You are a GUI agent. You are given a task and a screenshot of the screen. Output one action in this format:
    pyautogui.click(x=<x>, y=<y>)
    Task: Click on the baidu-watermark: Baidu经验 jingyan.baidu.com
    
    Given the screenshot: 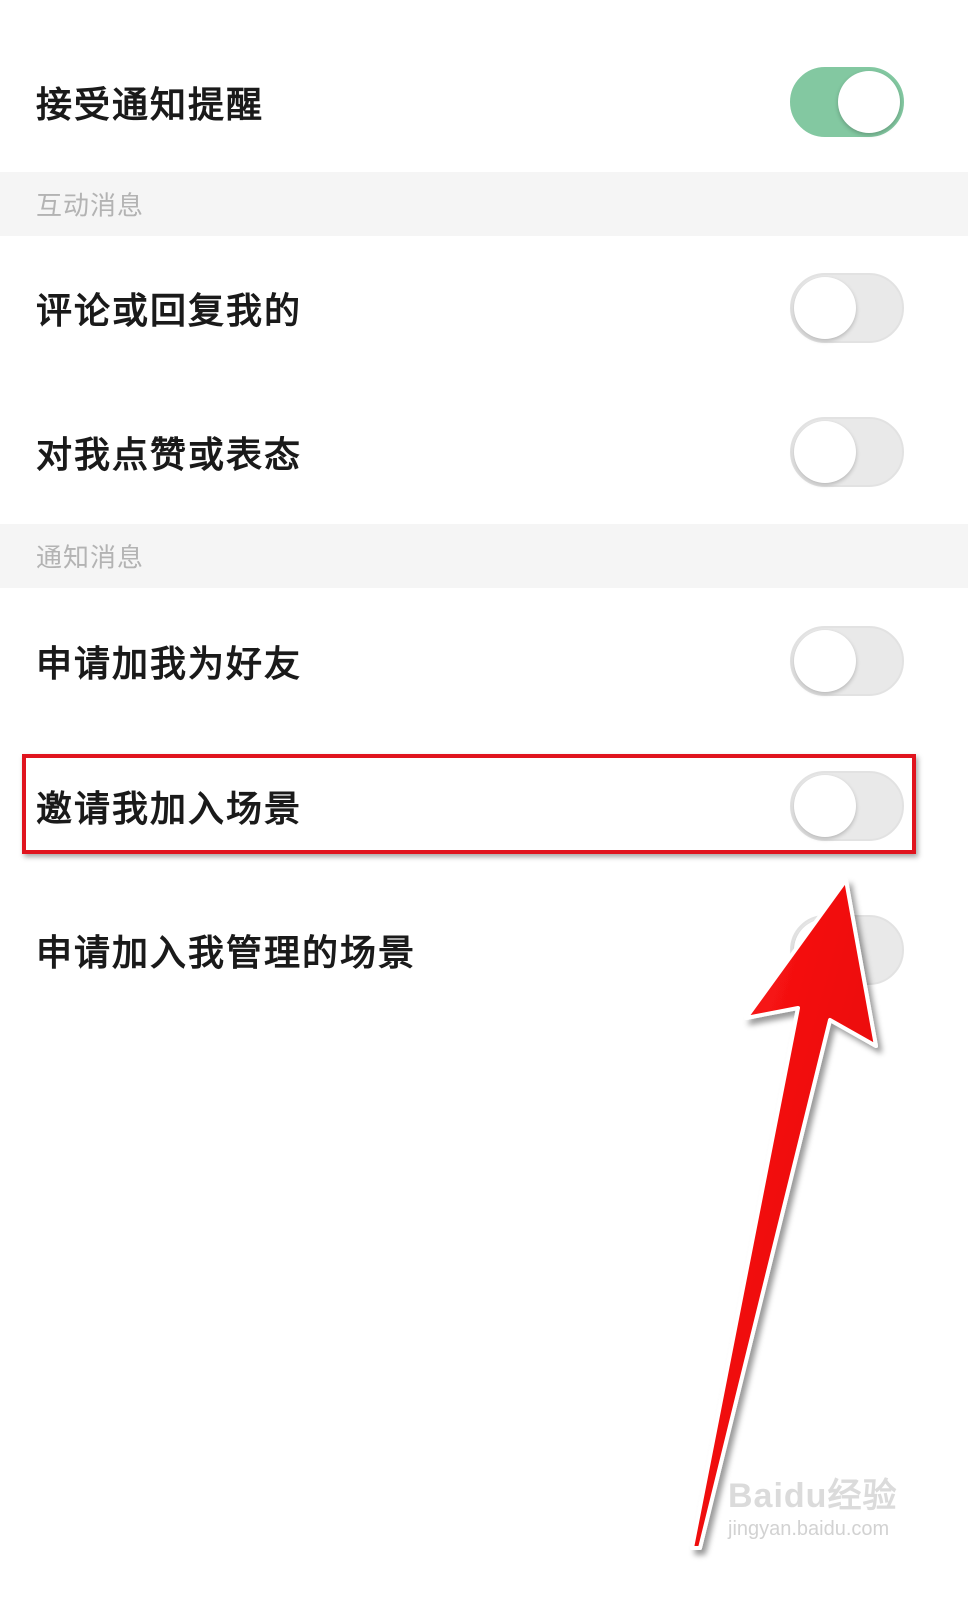 What is the action you would take?
    pyautogui.click(x=838, y=1513)
    